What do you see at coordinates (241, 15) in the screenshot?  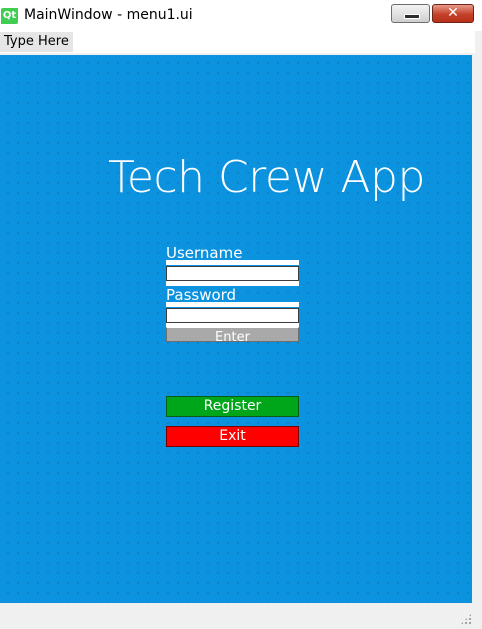 I see `title-bar: Qt MainWindow - menu1.ui ✕` at bounding box center [241, 15].